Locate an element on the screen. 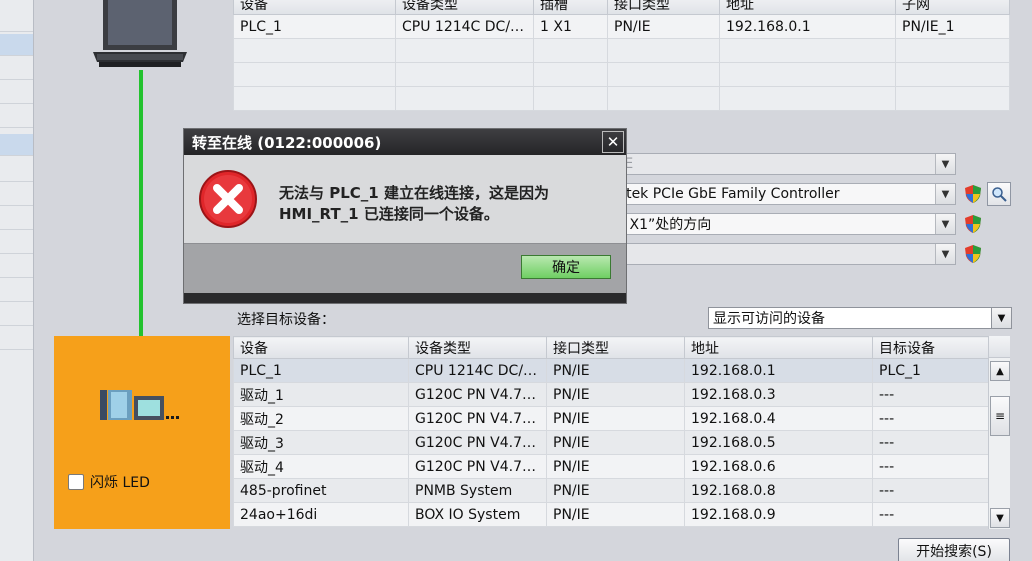  show-devices-filter: 显示可访问的设备 ▼ is located at coordinates (860, 318).